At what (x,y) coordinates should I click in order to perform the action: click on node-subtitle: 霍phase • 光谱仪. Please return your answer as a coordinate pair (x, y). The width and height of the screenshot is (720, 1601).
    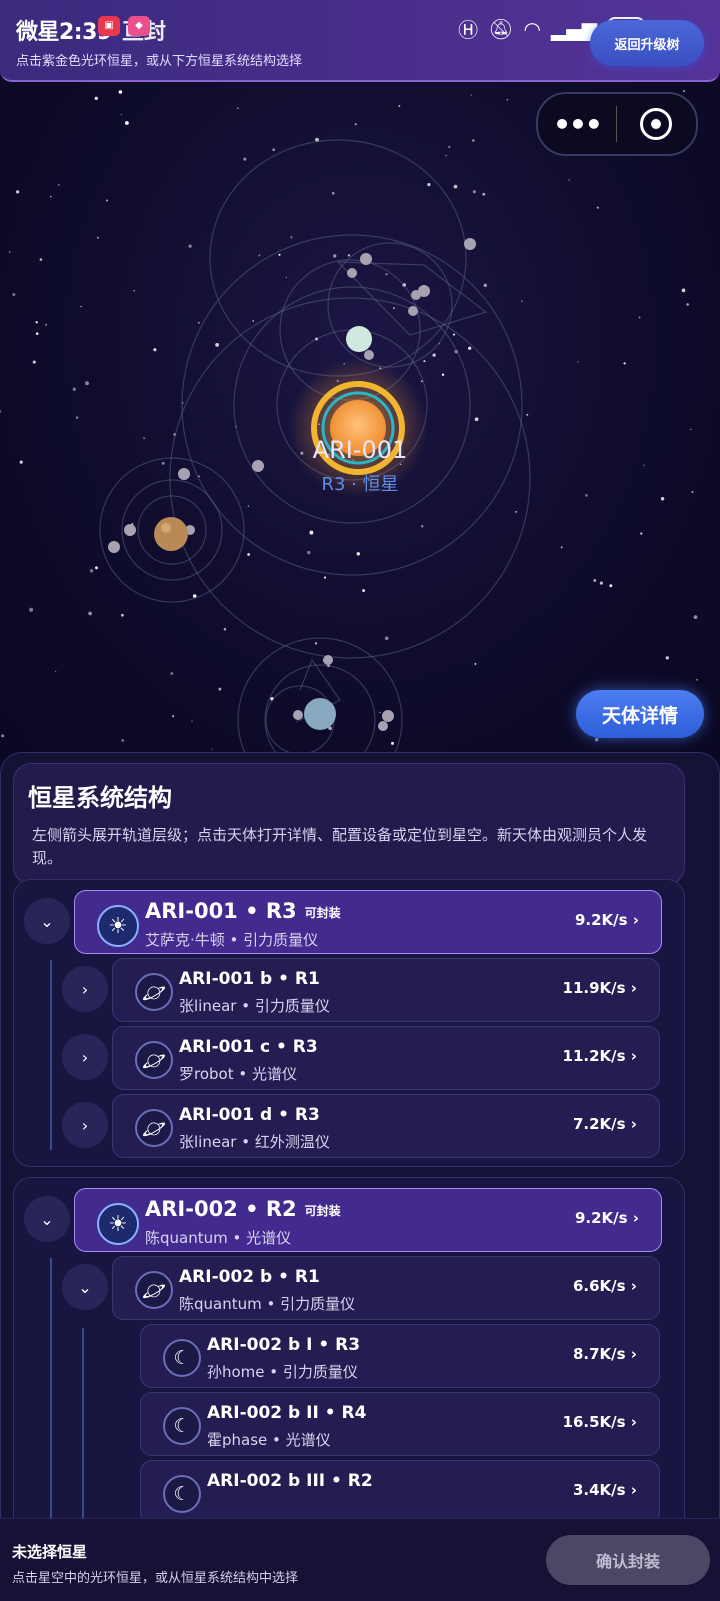
    Looking at the image, I should click on (269, 1440).